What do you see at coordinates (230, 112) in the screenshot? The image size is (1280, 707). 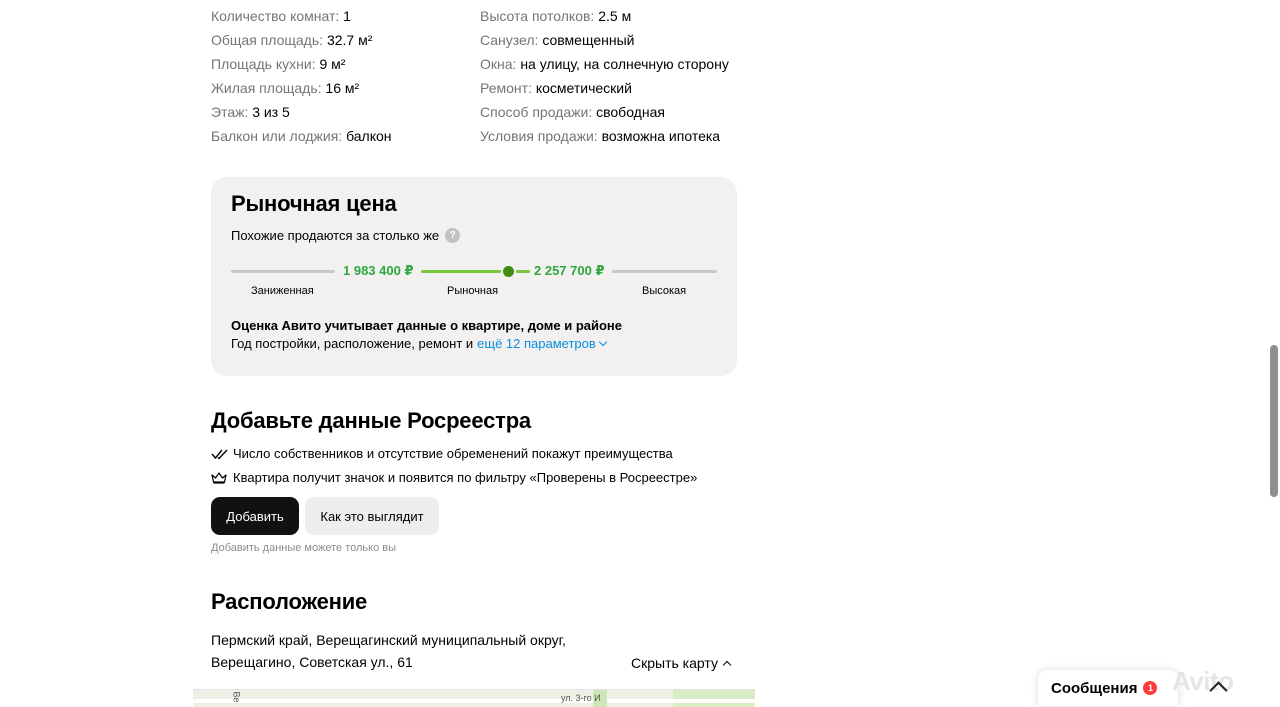 I see `param-label: Этаж:` at bounding box center [230, 112].